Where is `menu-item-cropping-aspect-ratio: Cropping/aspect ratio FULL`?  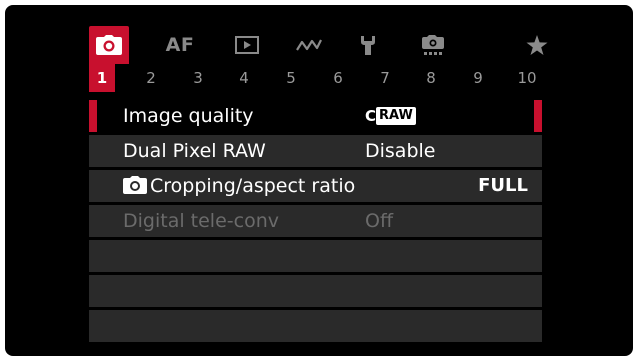
menu-item-cropping-aspect-ratio: Cropping/aspect ratio FULL is located at coordinates (315, 186).